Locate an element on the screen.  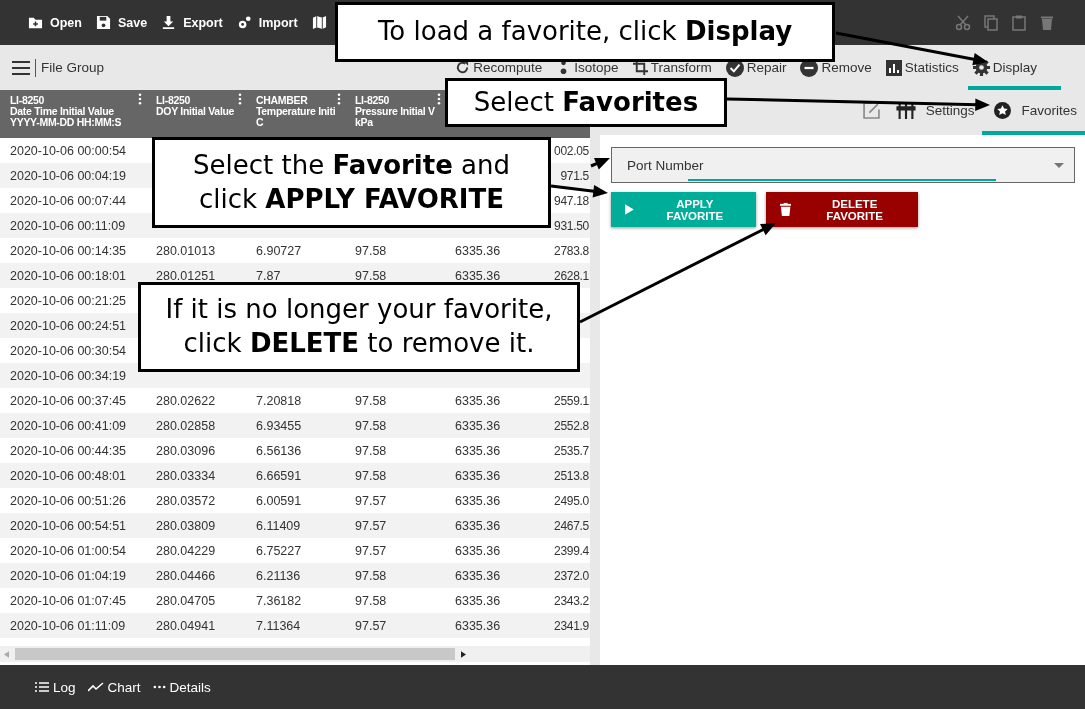
table-cell: 2020-10-06 00:51:26 is located at coordinates (68, 500).